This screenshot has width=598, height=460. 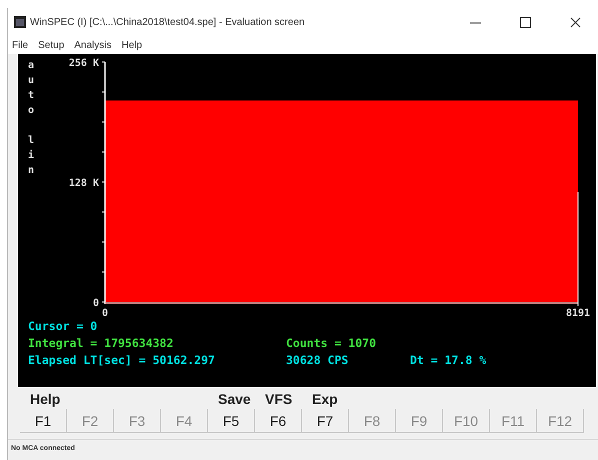 What do you see at coordinates (63, 326) in the screenshot?
I see `readout-text: Cursor = 0` at bounding box center [63, 326].